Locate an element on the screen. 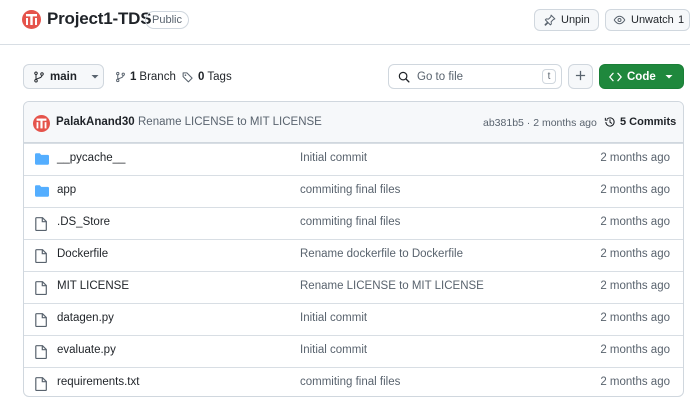 This screenshot has width=690, height=406. history-icon is located at coordinates (610, 122).